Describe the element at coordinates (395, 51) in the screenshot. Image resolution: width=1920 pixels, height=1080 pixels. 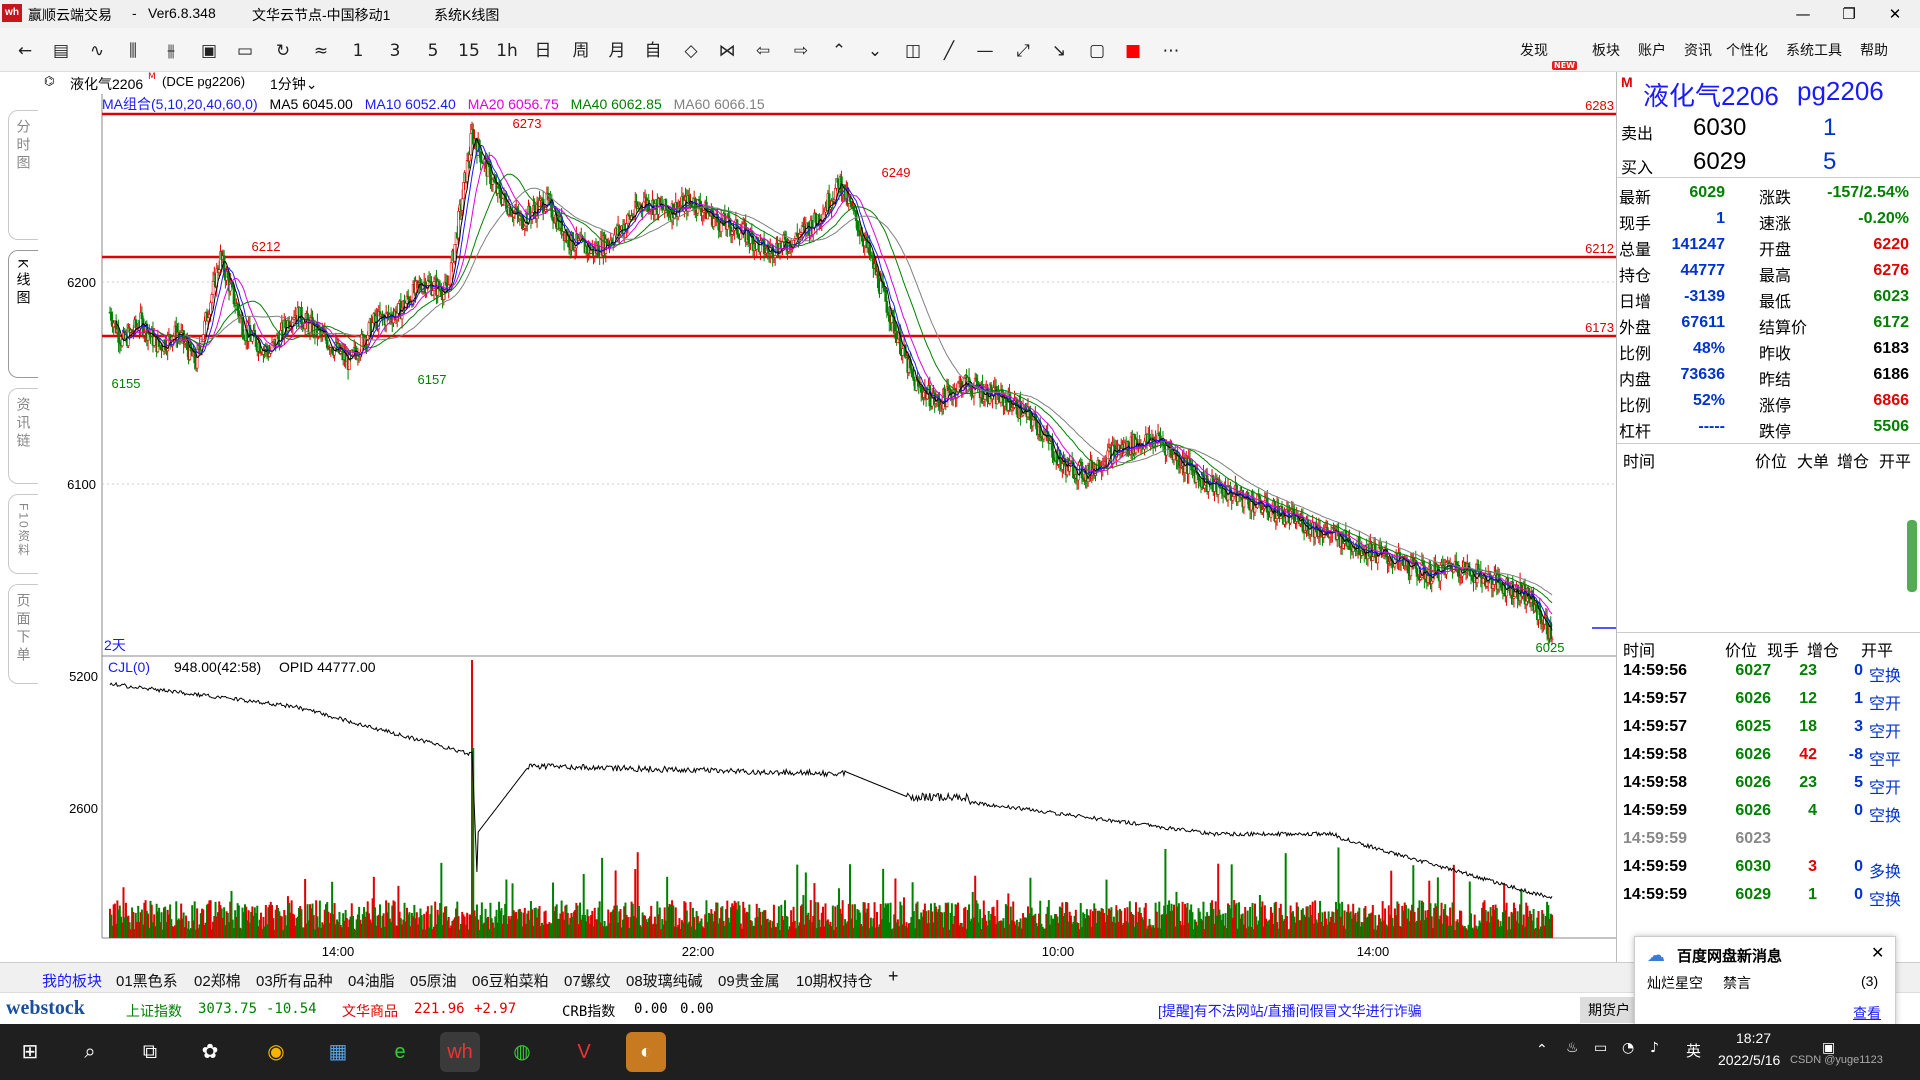
I see `period-3m: 3` at that location.